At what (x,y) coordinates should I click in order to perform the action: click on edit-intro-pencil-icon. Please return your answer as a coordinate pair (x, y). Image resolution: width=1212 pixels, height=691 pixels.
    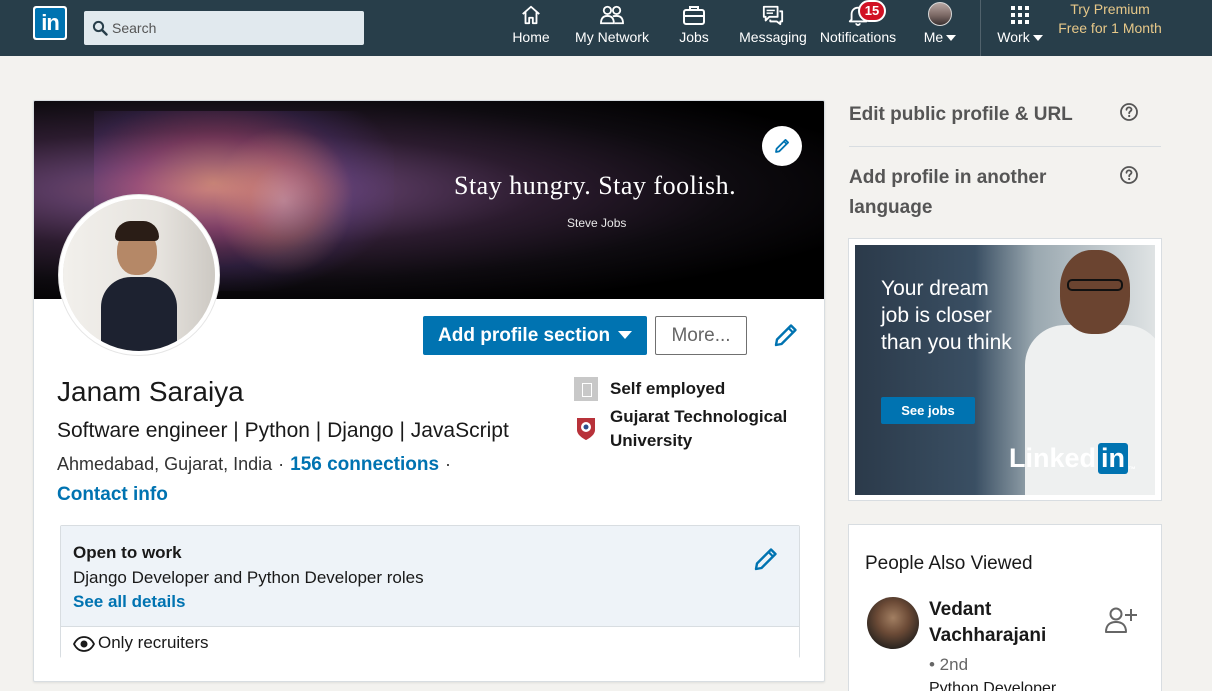
    Looking at the image, I should click on (786, 335).